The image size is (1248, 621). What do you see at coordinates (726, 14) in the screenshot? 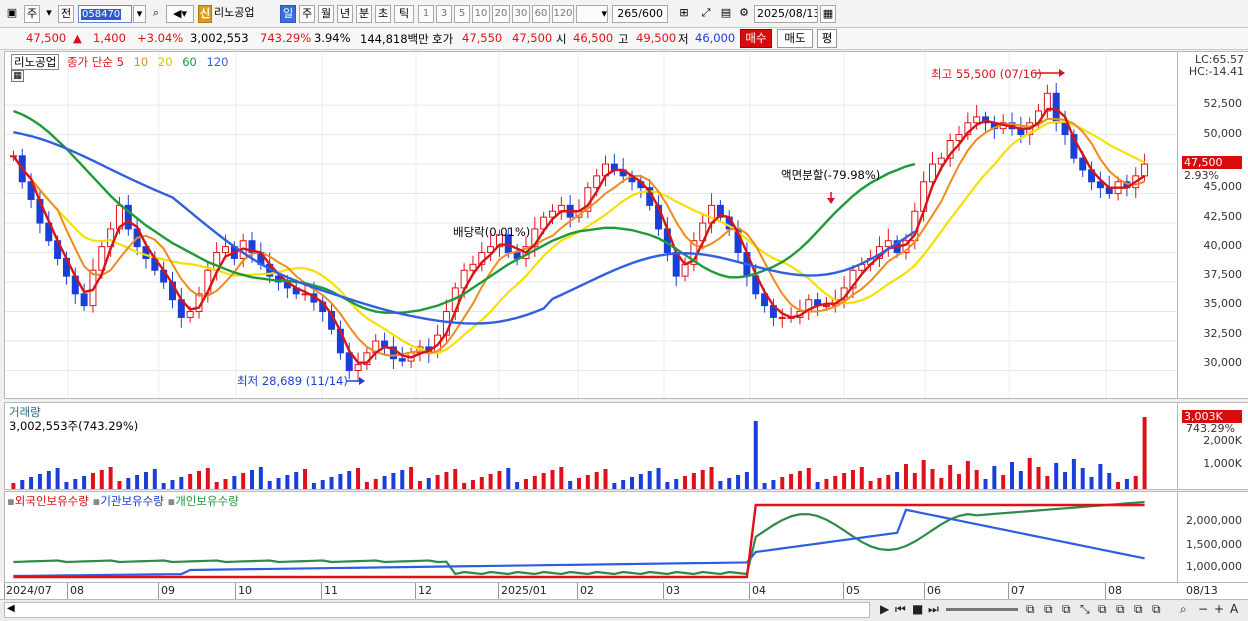
I see `save-icon: ▤` at bounding box center [726, 14].